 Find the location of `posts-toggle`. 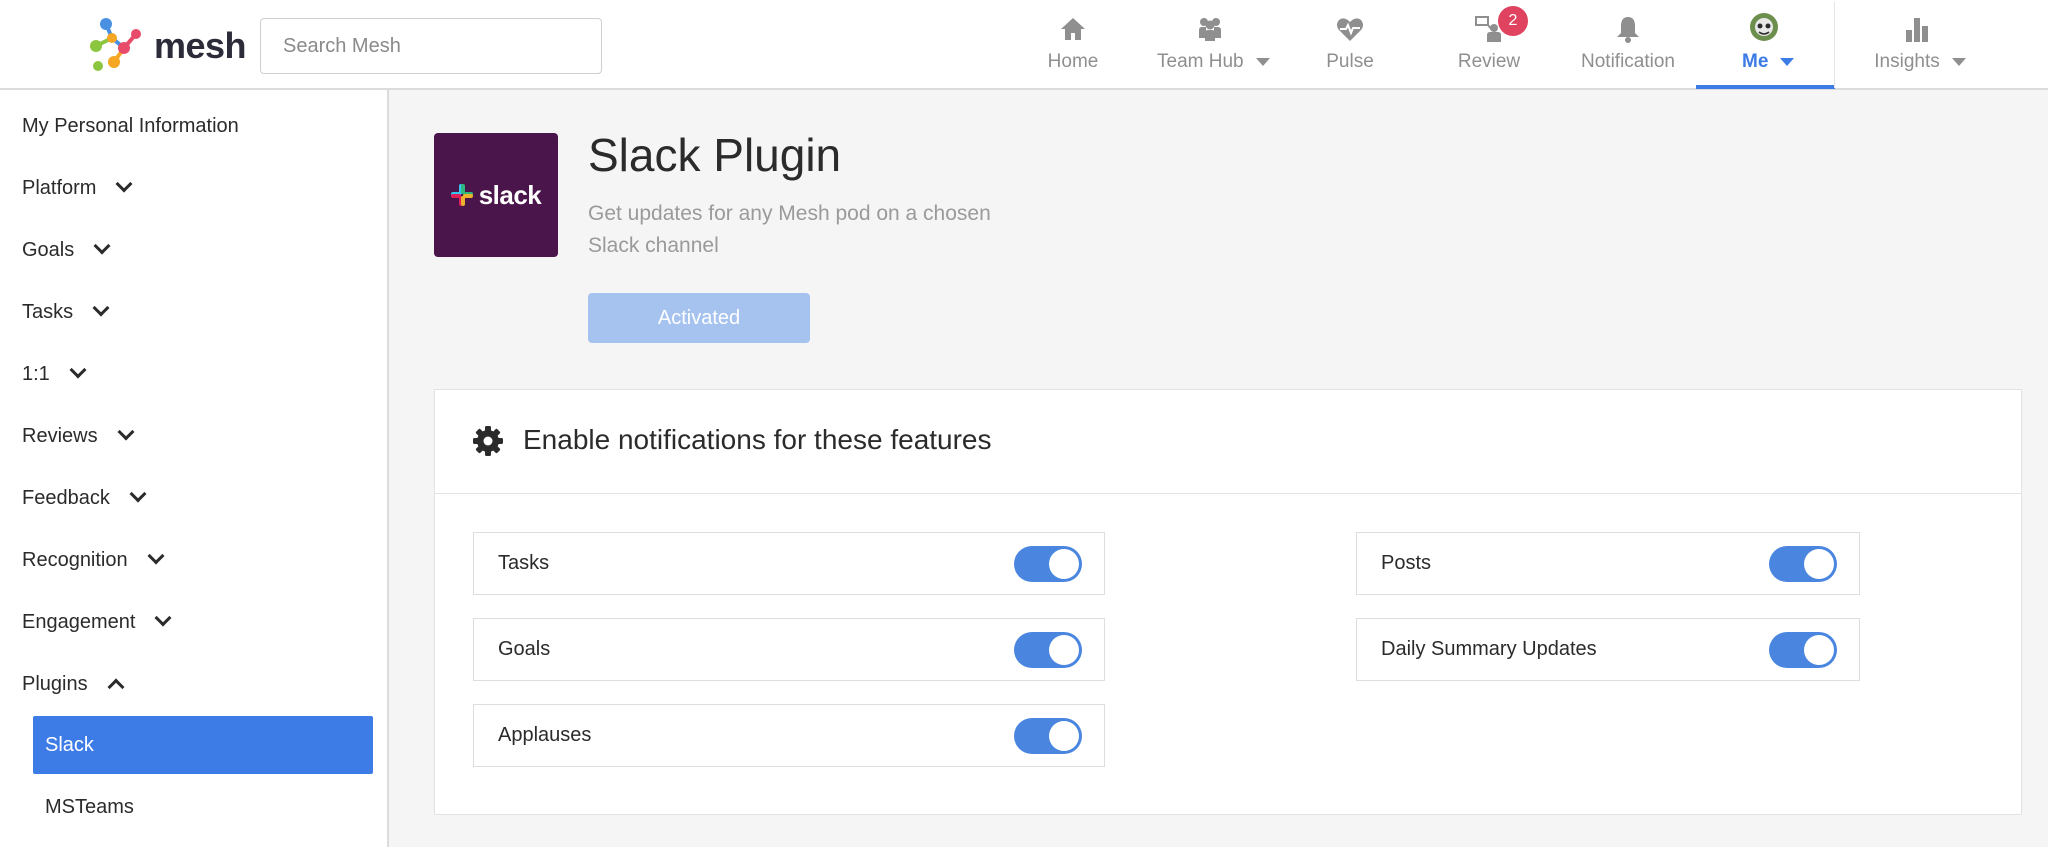

posts-toggle is located at coordinates (1803, 564).